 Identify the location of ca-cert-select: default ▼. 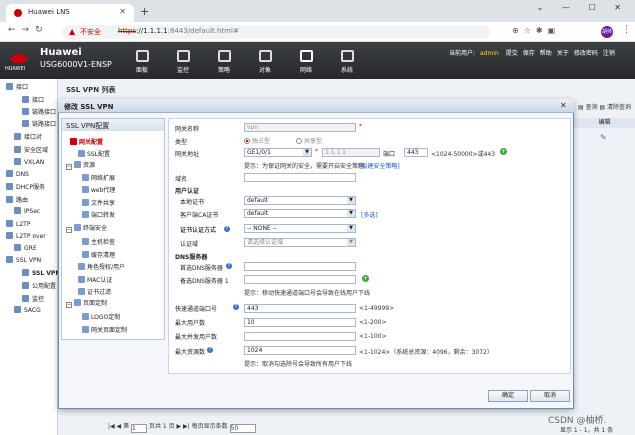
(300, 213).